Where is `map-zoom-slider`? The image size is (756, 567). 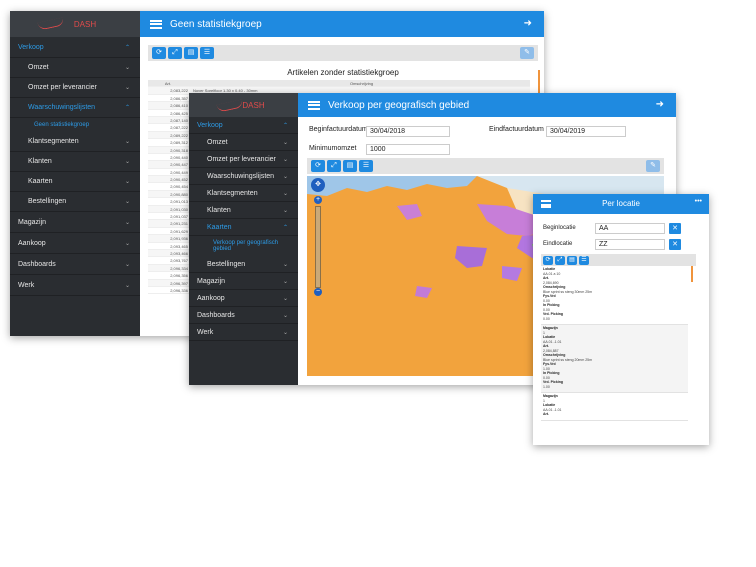 map-zoom-slider is located at coordinates (318, 247).